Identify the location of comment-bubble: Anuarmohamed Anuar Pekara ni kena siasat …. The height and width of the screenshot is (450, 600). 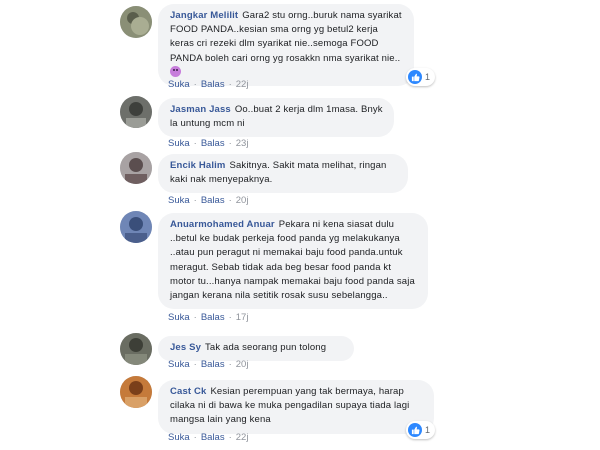
(293, 261).